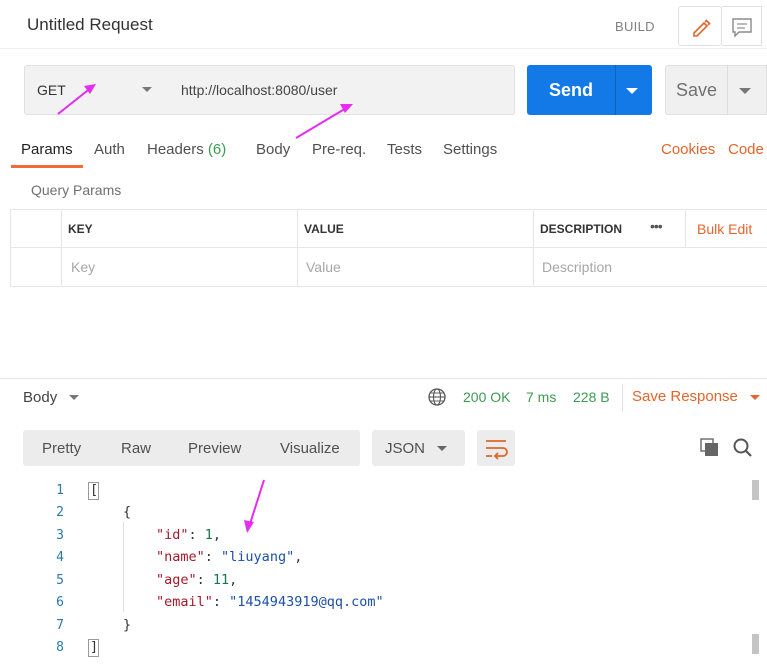  Describe the element at coordinates (60, 535) in the screenshot. I see `line-number: 3` at that location.